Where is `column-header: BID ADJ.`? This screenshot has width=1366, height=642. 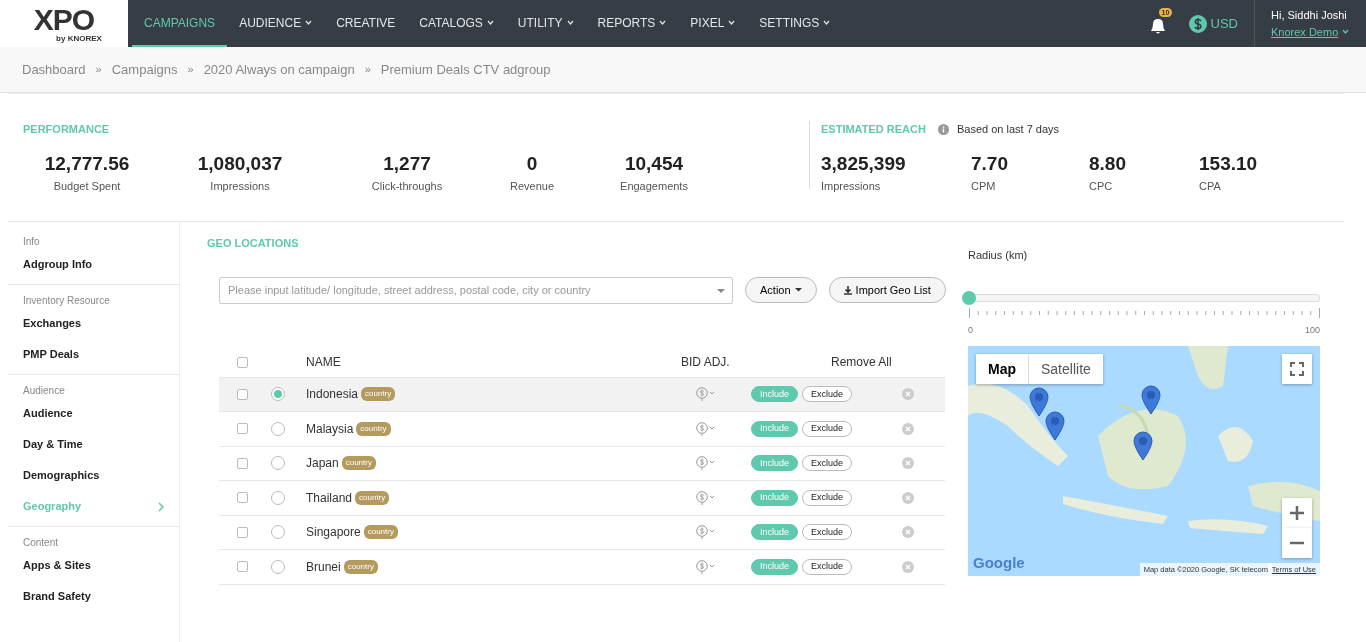 column-header: BID ADJ. is located at coordinates (706, 362).